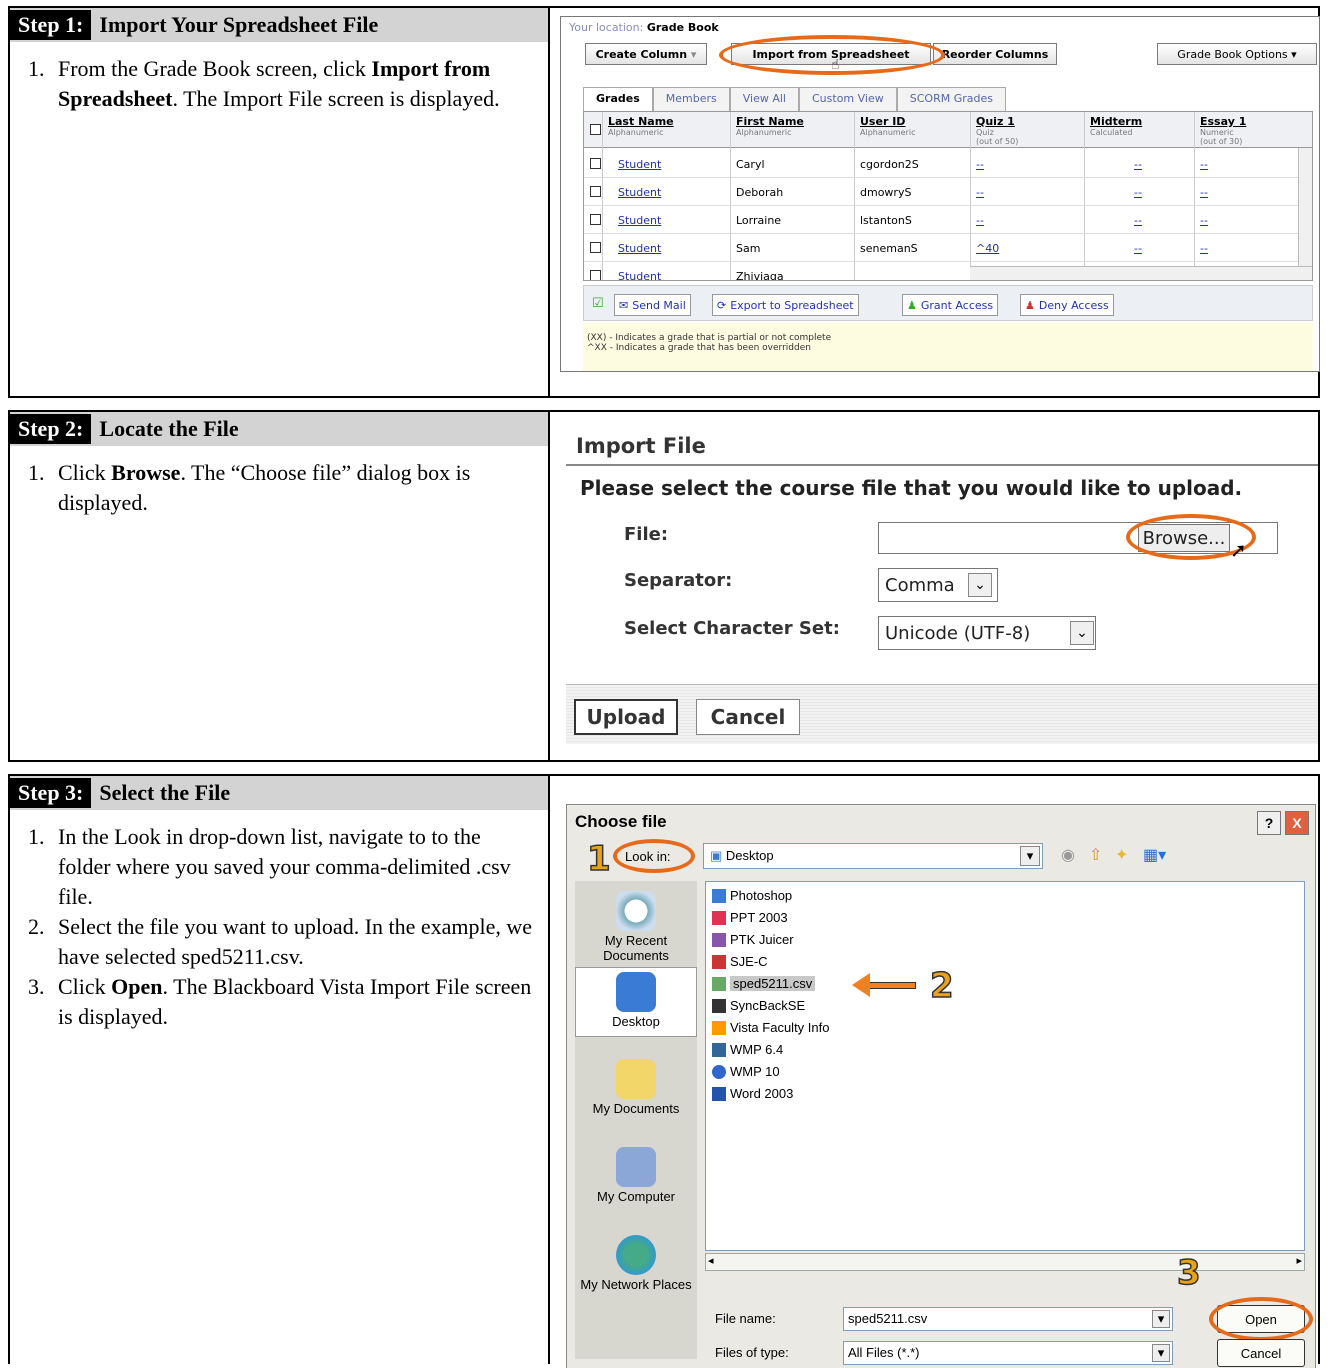  I want to click on tab-grades: Grades, so click(618, 99).